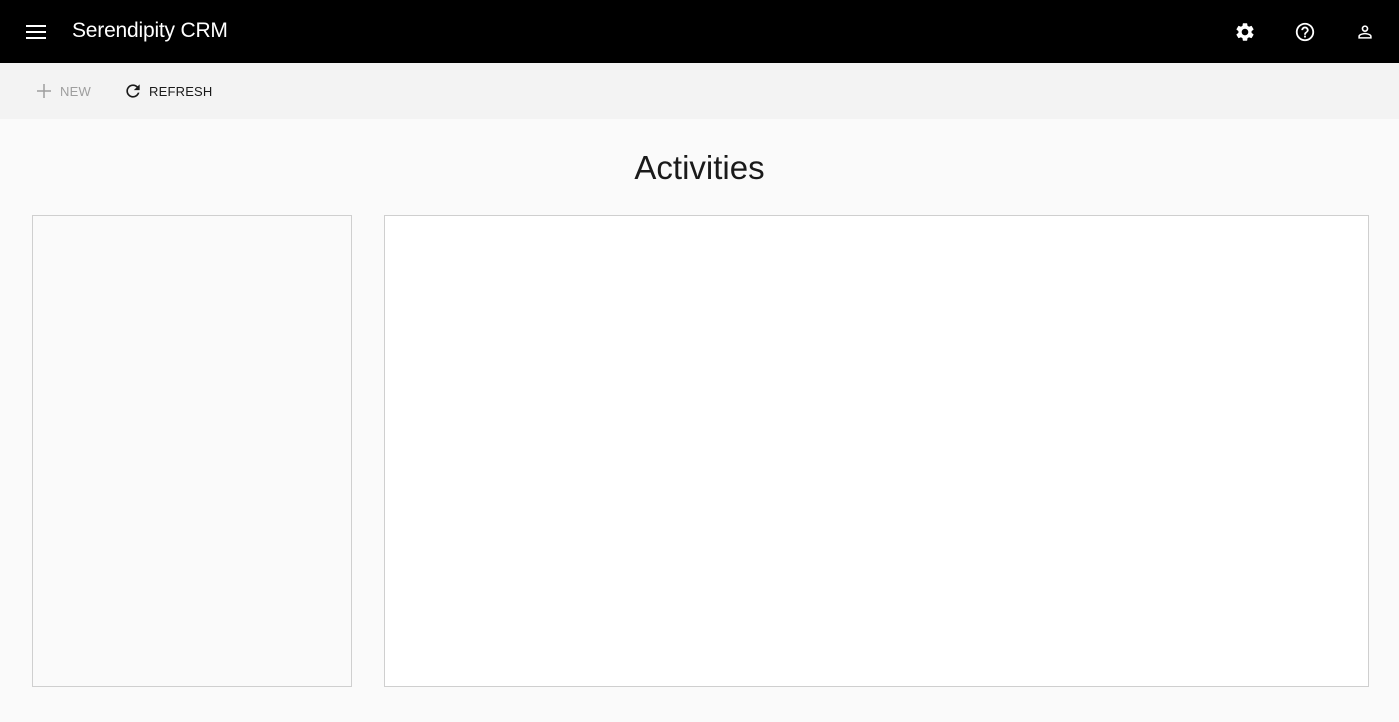 Image resolution: width=1399 pixels, height=722 pixels. I want to click on settings-button, so click(1245, 32).